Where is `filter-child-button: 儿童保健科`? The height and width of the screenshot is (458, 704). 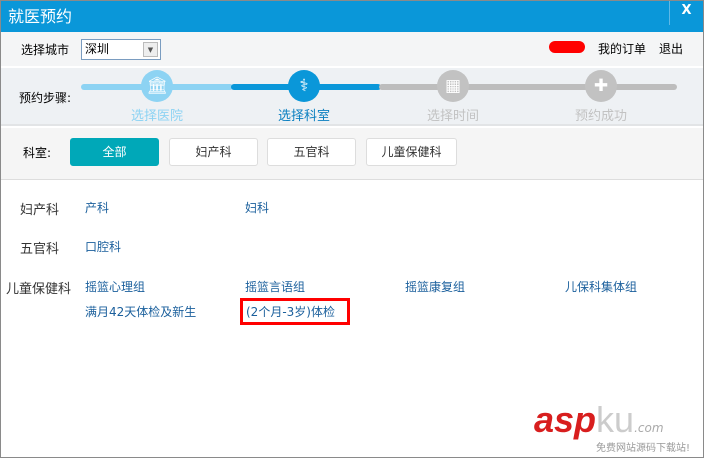 filter-child-button: 儿童保健科 is located at coordinates (411, 152).